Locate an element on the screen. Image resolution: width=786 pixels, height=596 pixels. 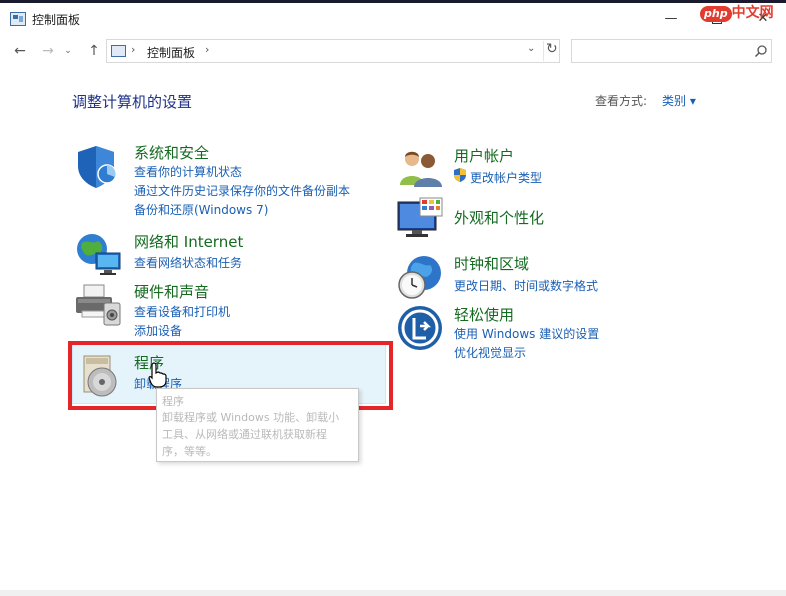
tooltip-title: 程序 is located at coordinates (173, 401).